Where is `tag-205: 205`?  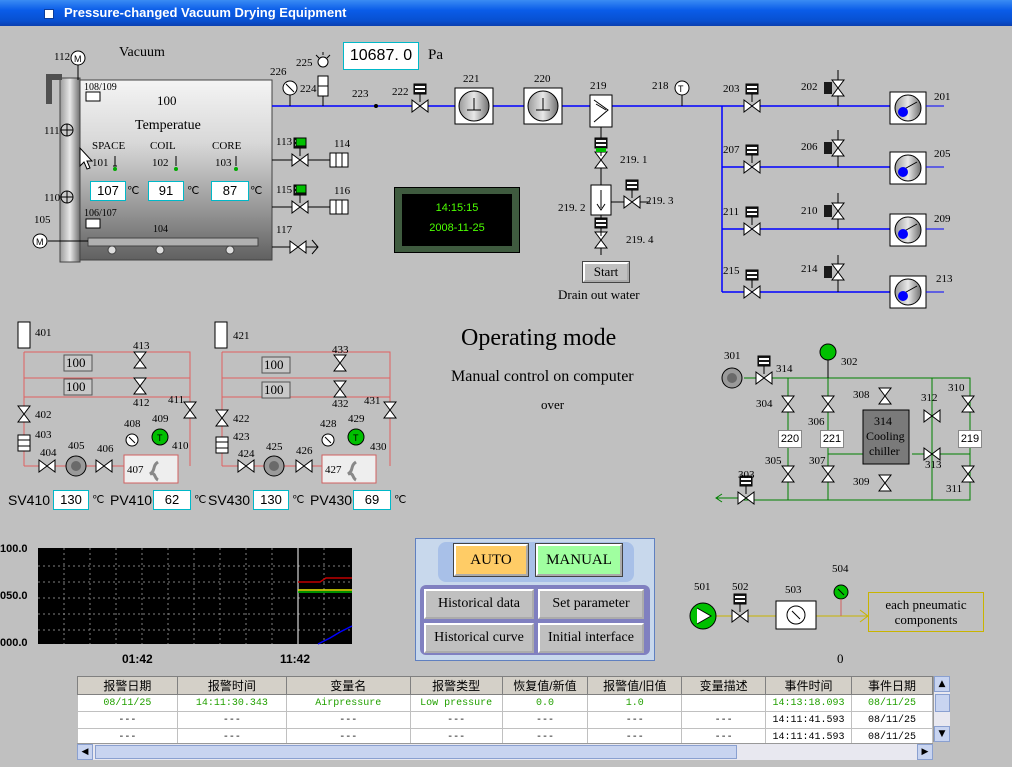 tag-205: 205 is located at coordinates (942, 154).